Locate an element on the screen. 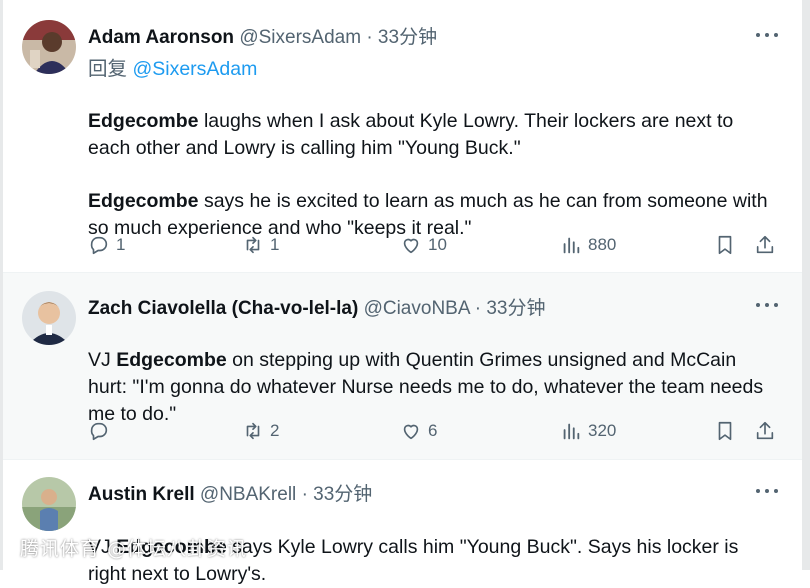 The image size is (810, 588). views-button: 880 is located at coordinates (588, 245).